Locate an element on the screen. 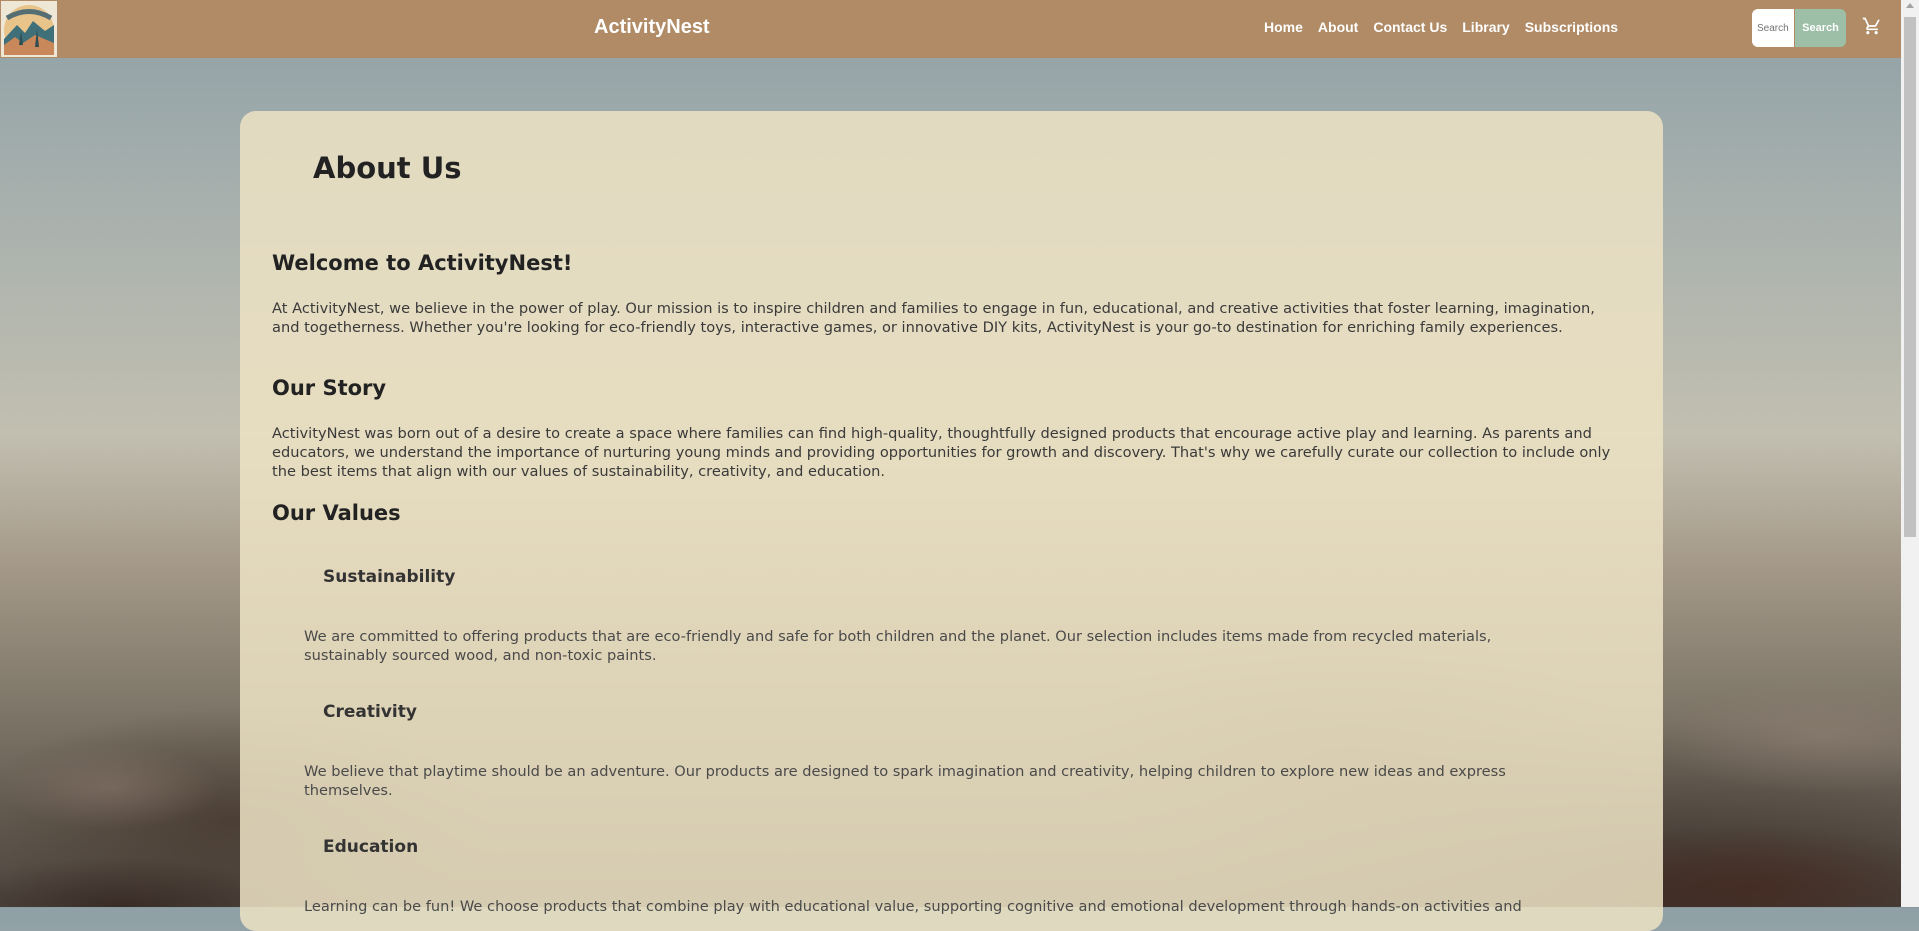 The width and height of the screenshot is (1919, 931). mountain-sunset-logo-icon is located at coordinates (29, 30).